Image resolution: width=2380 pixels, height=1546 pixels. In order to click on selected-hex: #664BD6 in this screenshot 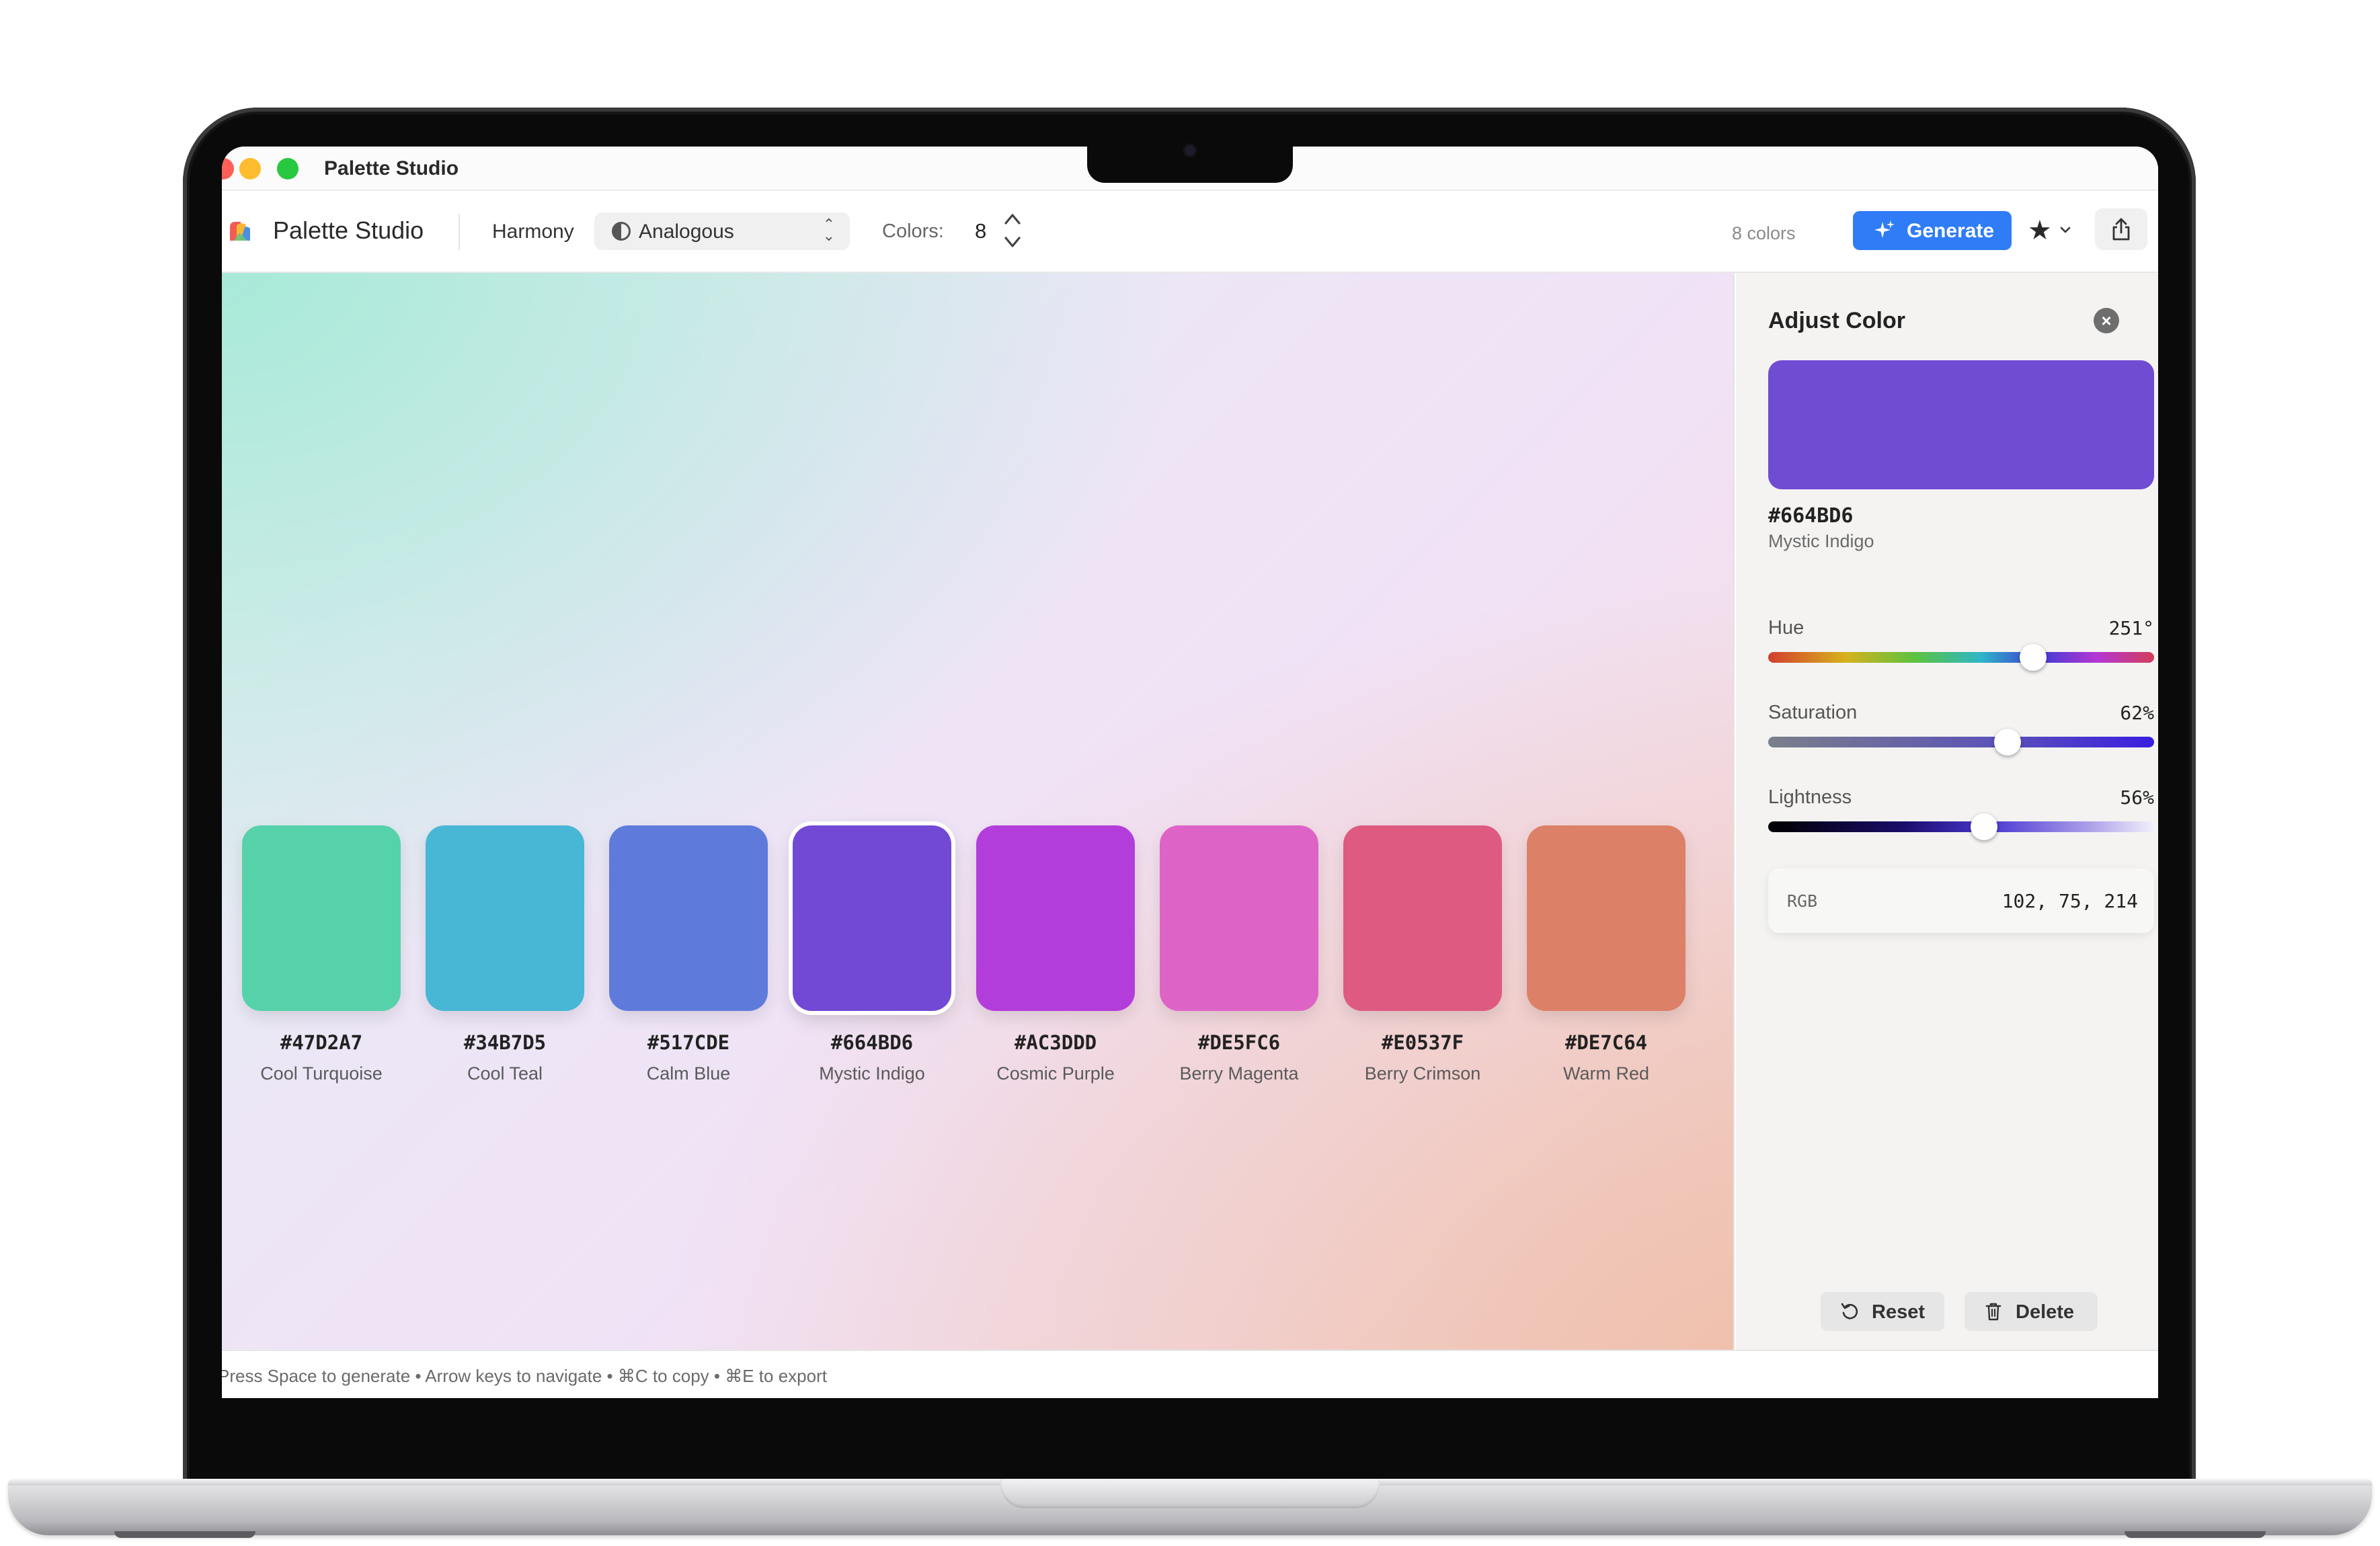, I will do `click(1811, 516)`.